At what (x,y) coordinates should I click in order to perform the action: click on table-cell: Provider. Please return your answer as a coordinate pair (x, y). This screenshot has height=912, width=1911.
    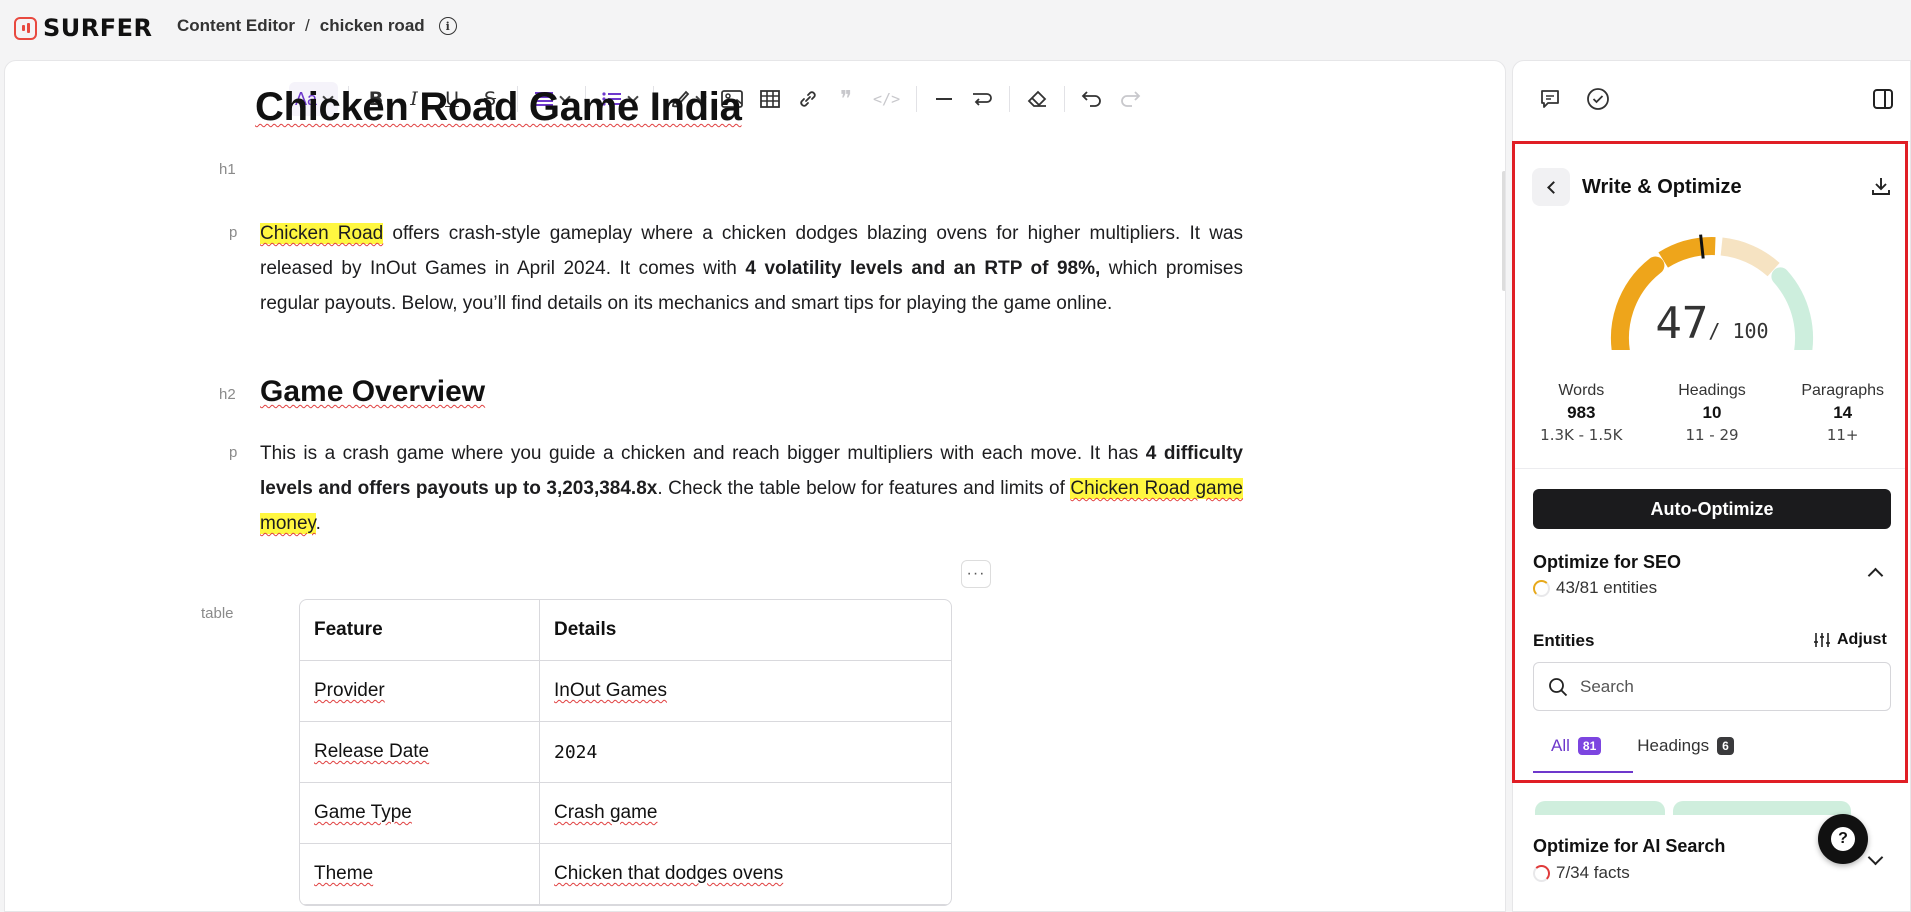
    Looking at the image, I should click on (420, 691).